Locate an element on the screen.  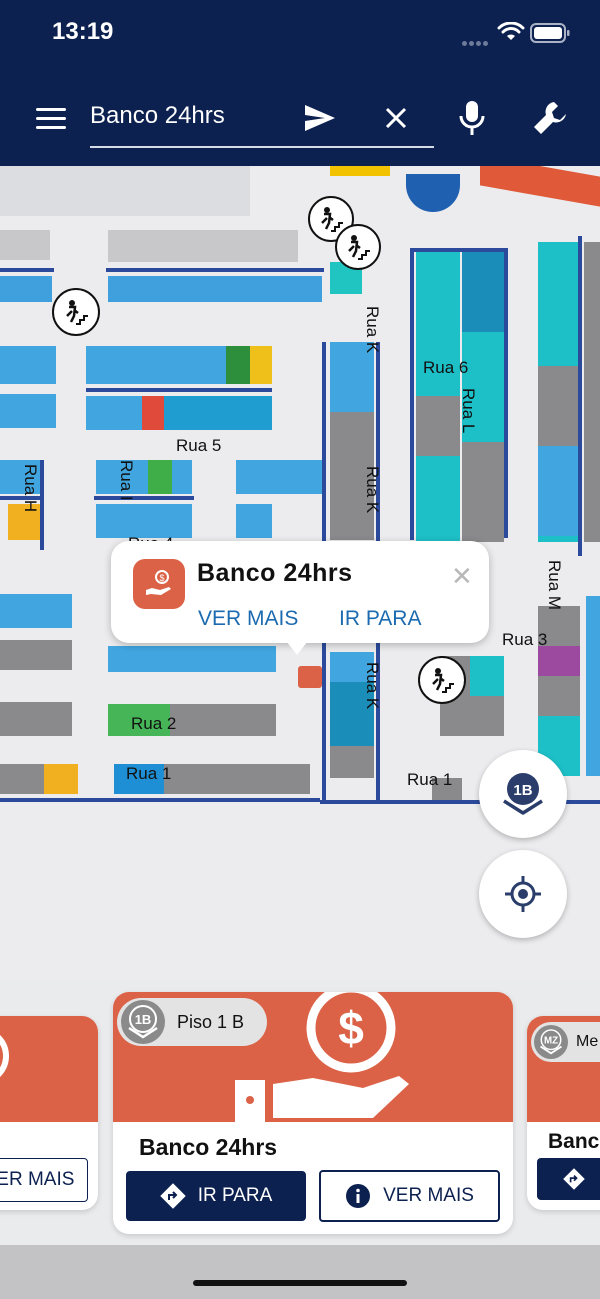
floor-badge-icon: MZ is located at coordinates (551, 1042).